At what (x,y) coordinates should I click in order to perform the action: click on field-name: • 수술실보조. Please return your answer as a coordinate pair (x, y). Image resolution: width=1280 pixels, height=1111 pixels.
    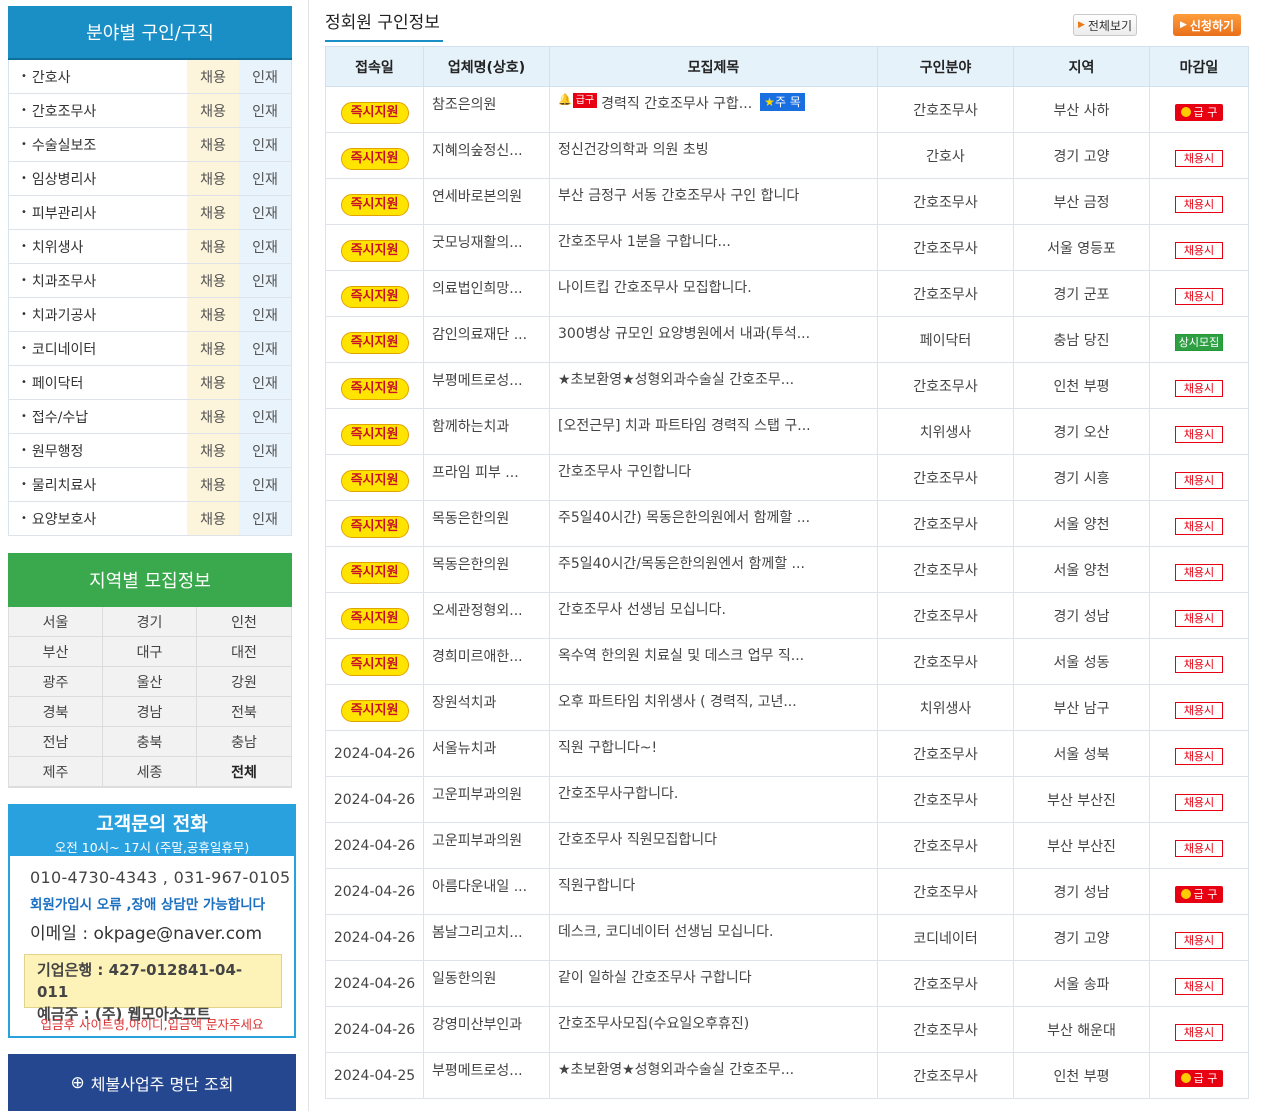
    Looking at the image, I should click on (98, 144).